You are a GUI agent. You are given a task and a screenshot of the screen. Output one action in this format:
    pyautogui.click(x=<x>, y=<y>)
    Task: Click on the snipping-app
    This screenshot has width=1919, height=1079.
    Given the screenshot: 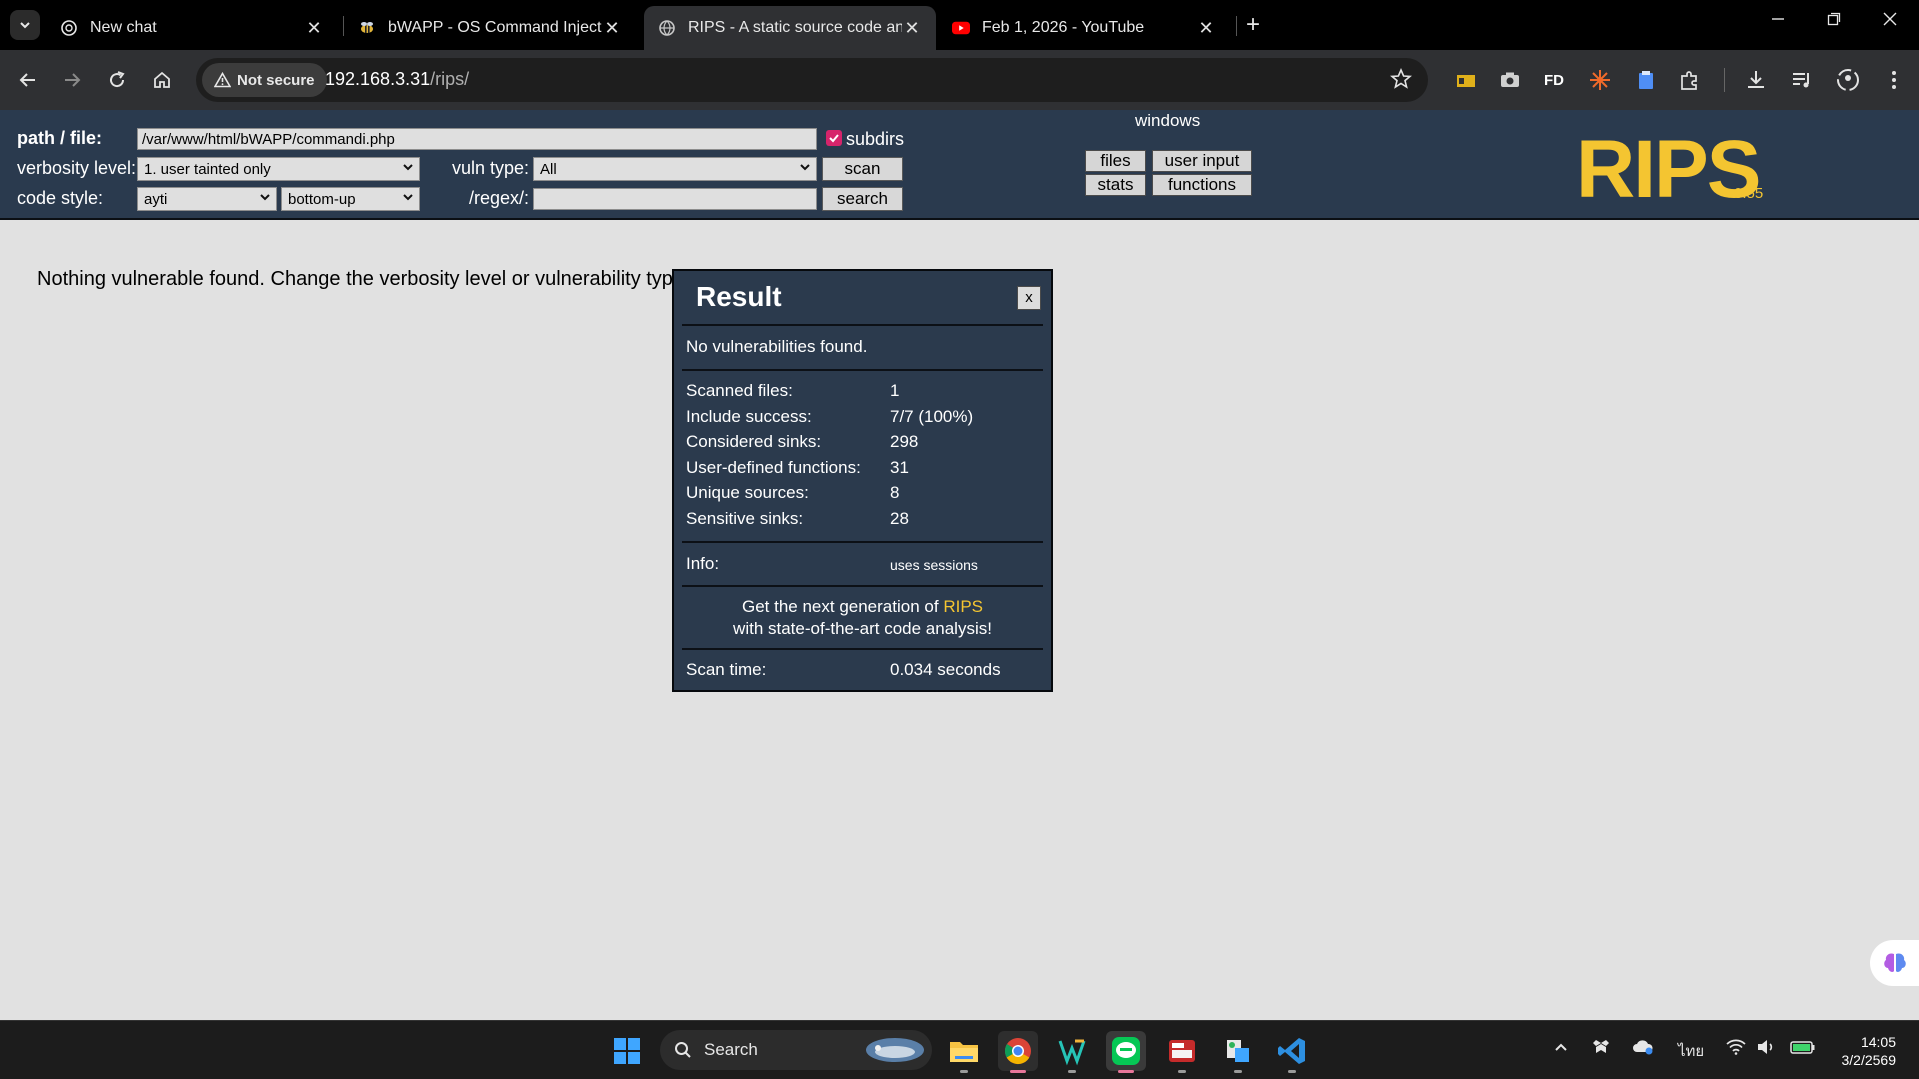 What is the action you would take?
    pyautogui.click(x=1238, y=1052)
    